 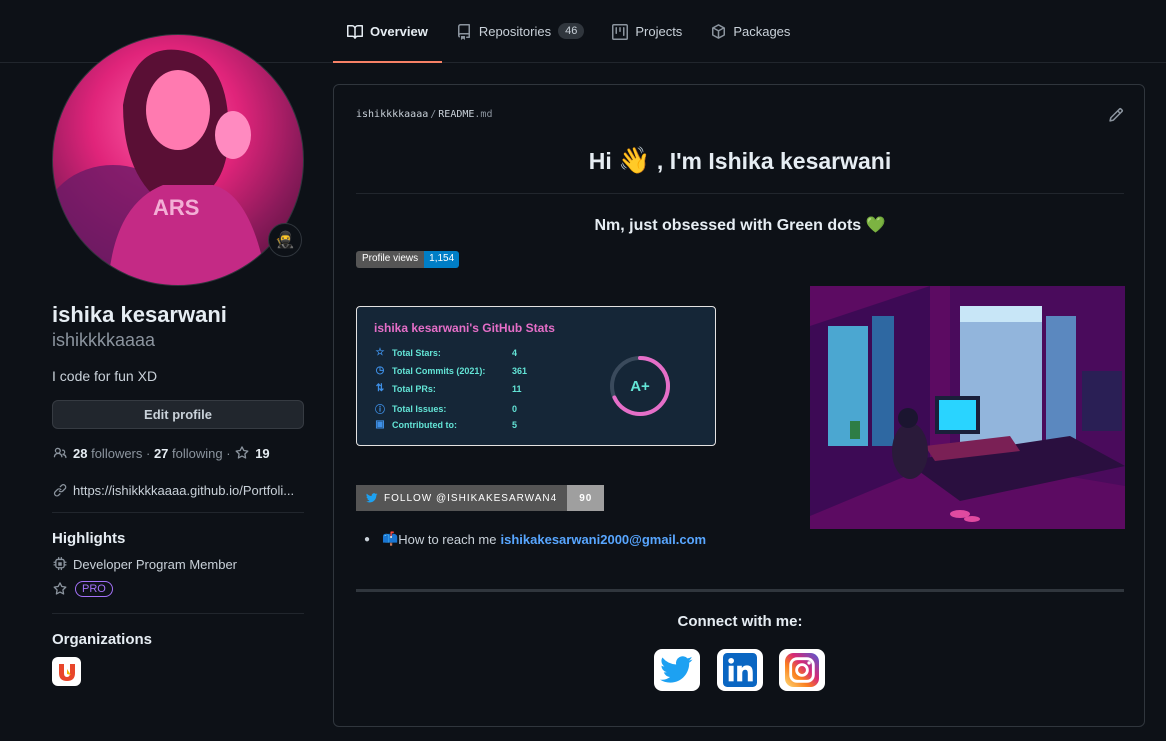 I want to click on status-emoji-button: 🥷, so click(x=285, y=240).